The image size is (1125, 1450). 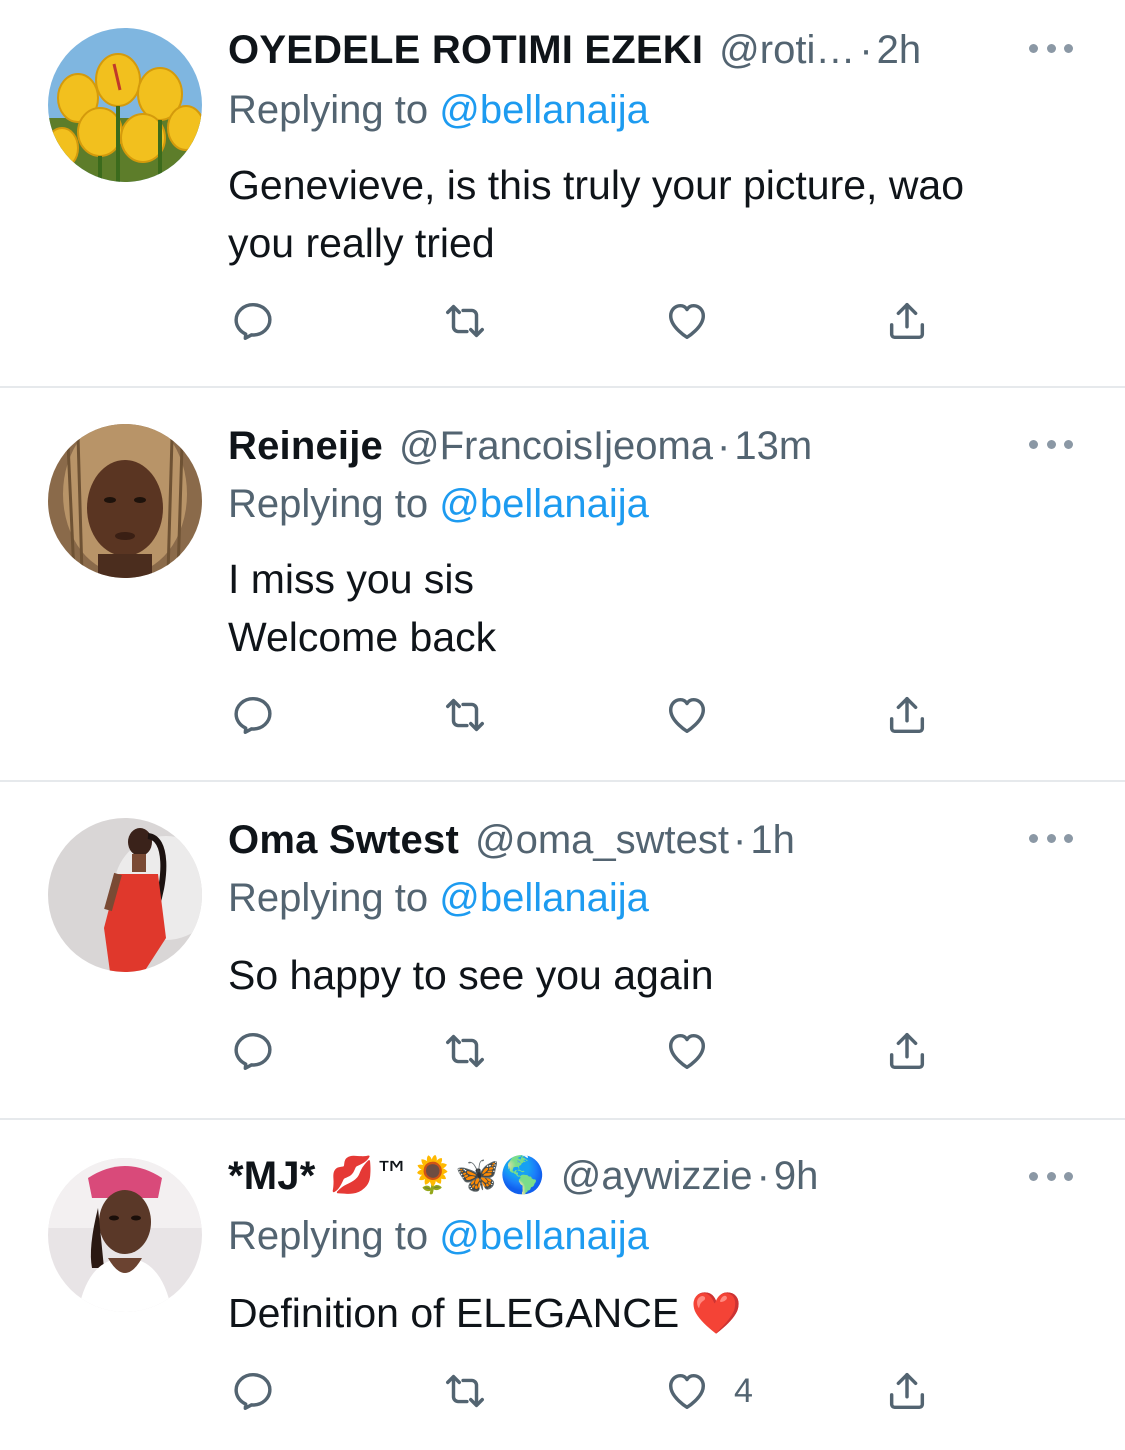 What do you see at coordinates (796, 1176) in the screenshot?
I see `timestamp: 9h` at bounding box center [796, 1176].